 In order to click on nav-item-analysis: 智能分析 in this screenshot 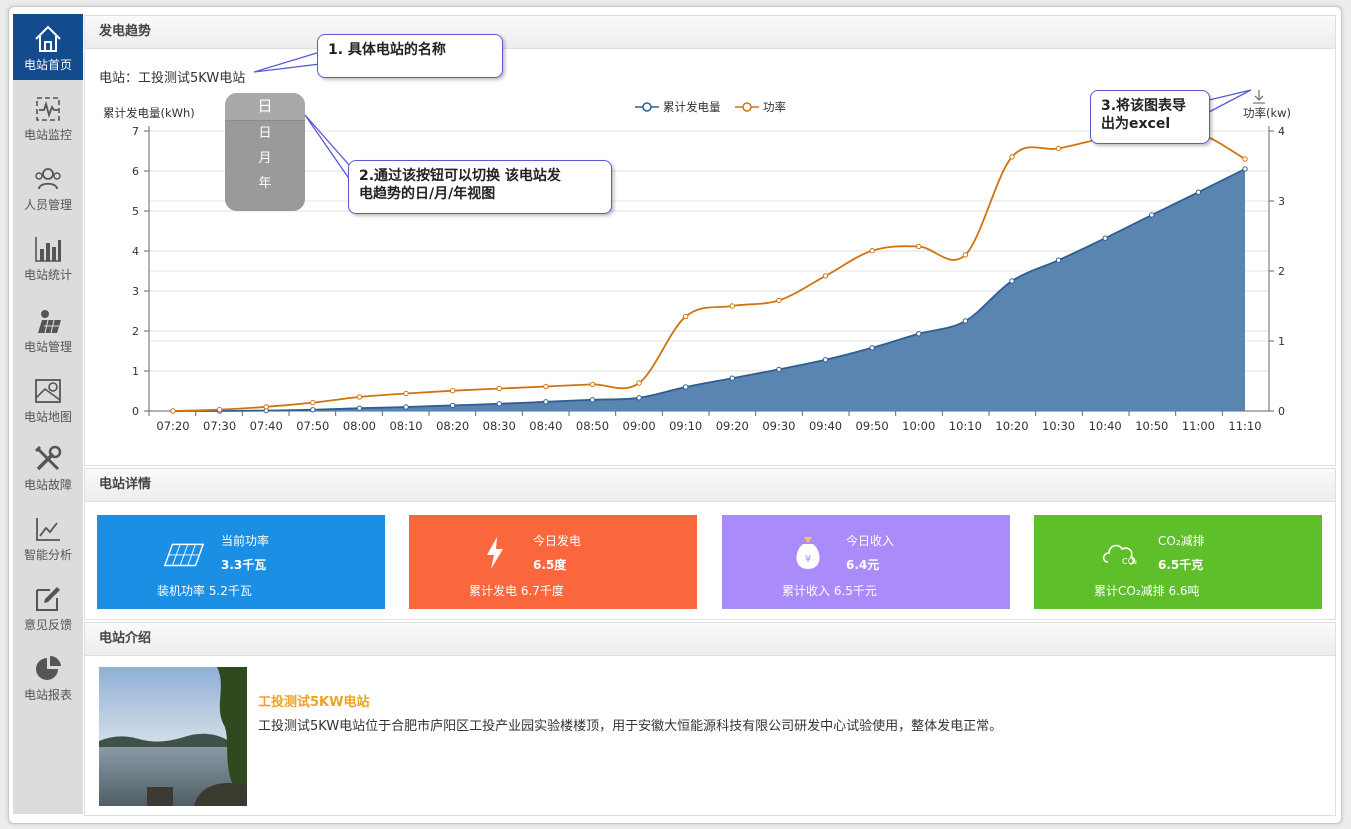, I will do `click(48, 537)`.